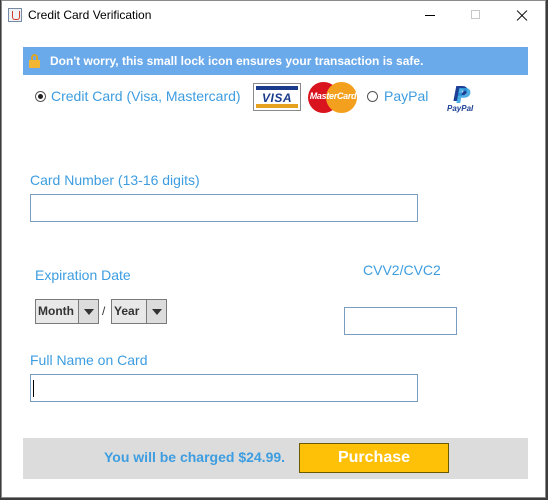 The width and height of the screenshot is (548, 500). What do you see at coordinates (40, 96) in the screenshot?
I see `credit-card-radio` at bounding box center [40, 96].